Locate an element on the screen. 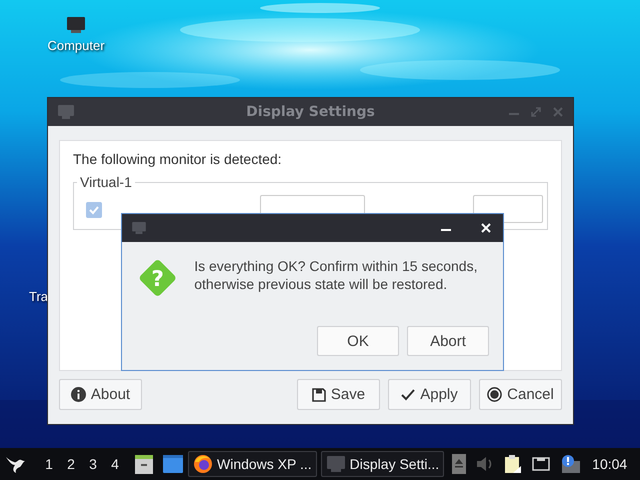  stop-icon is located at coordinates (494, 394).